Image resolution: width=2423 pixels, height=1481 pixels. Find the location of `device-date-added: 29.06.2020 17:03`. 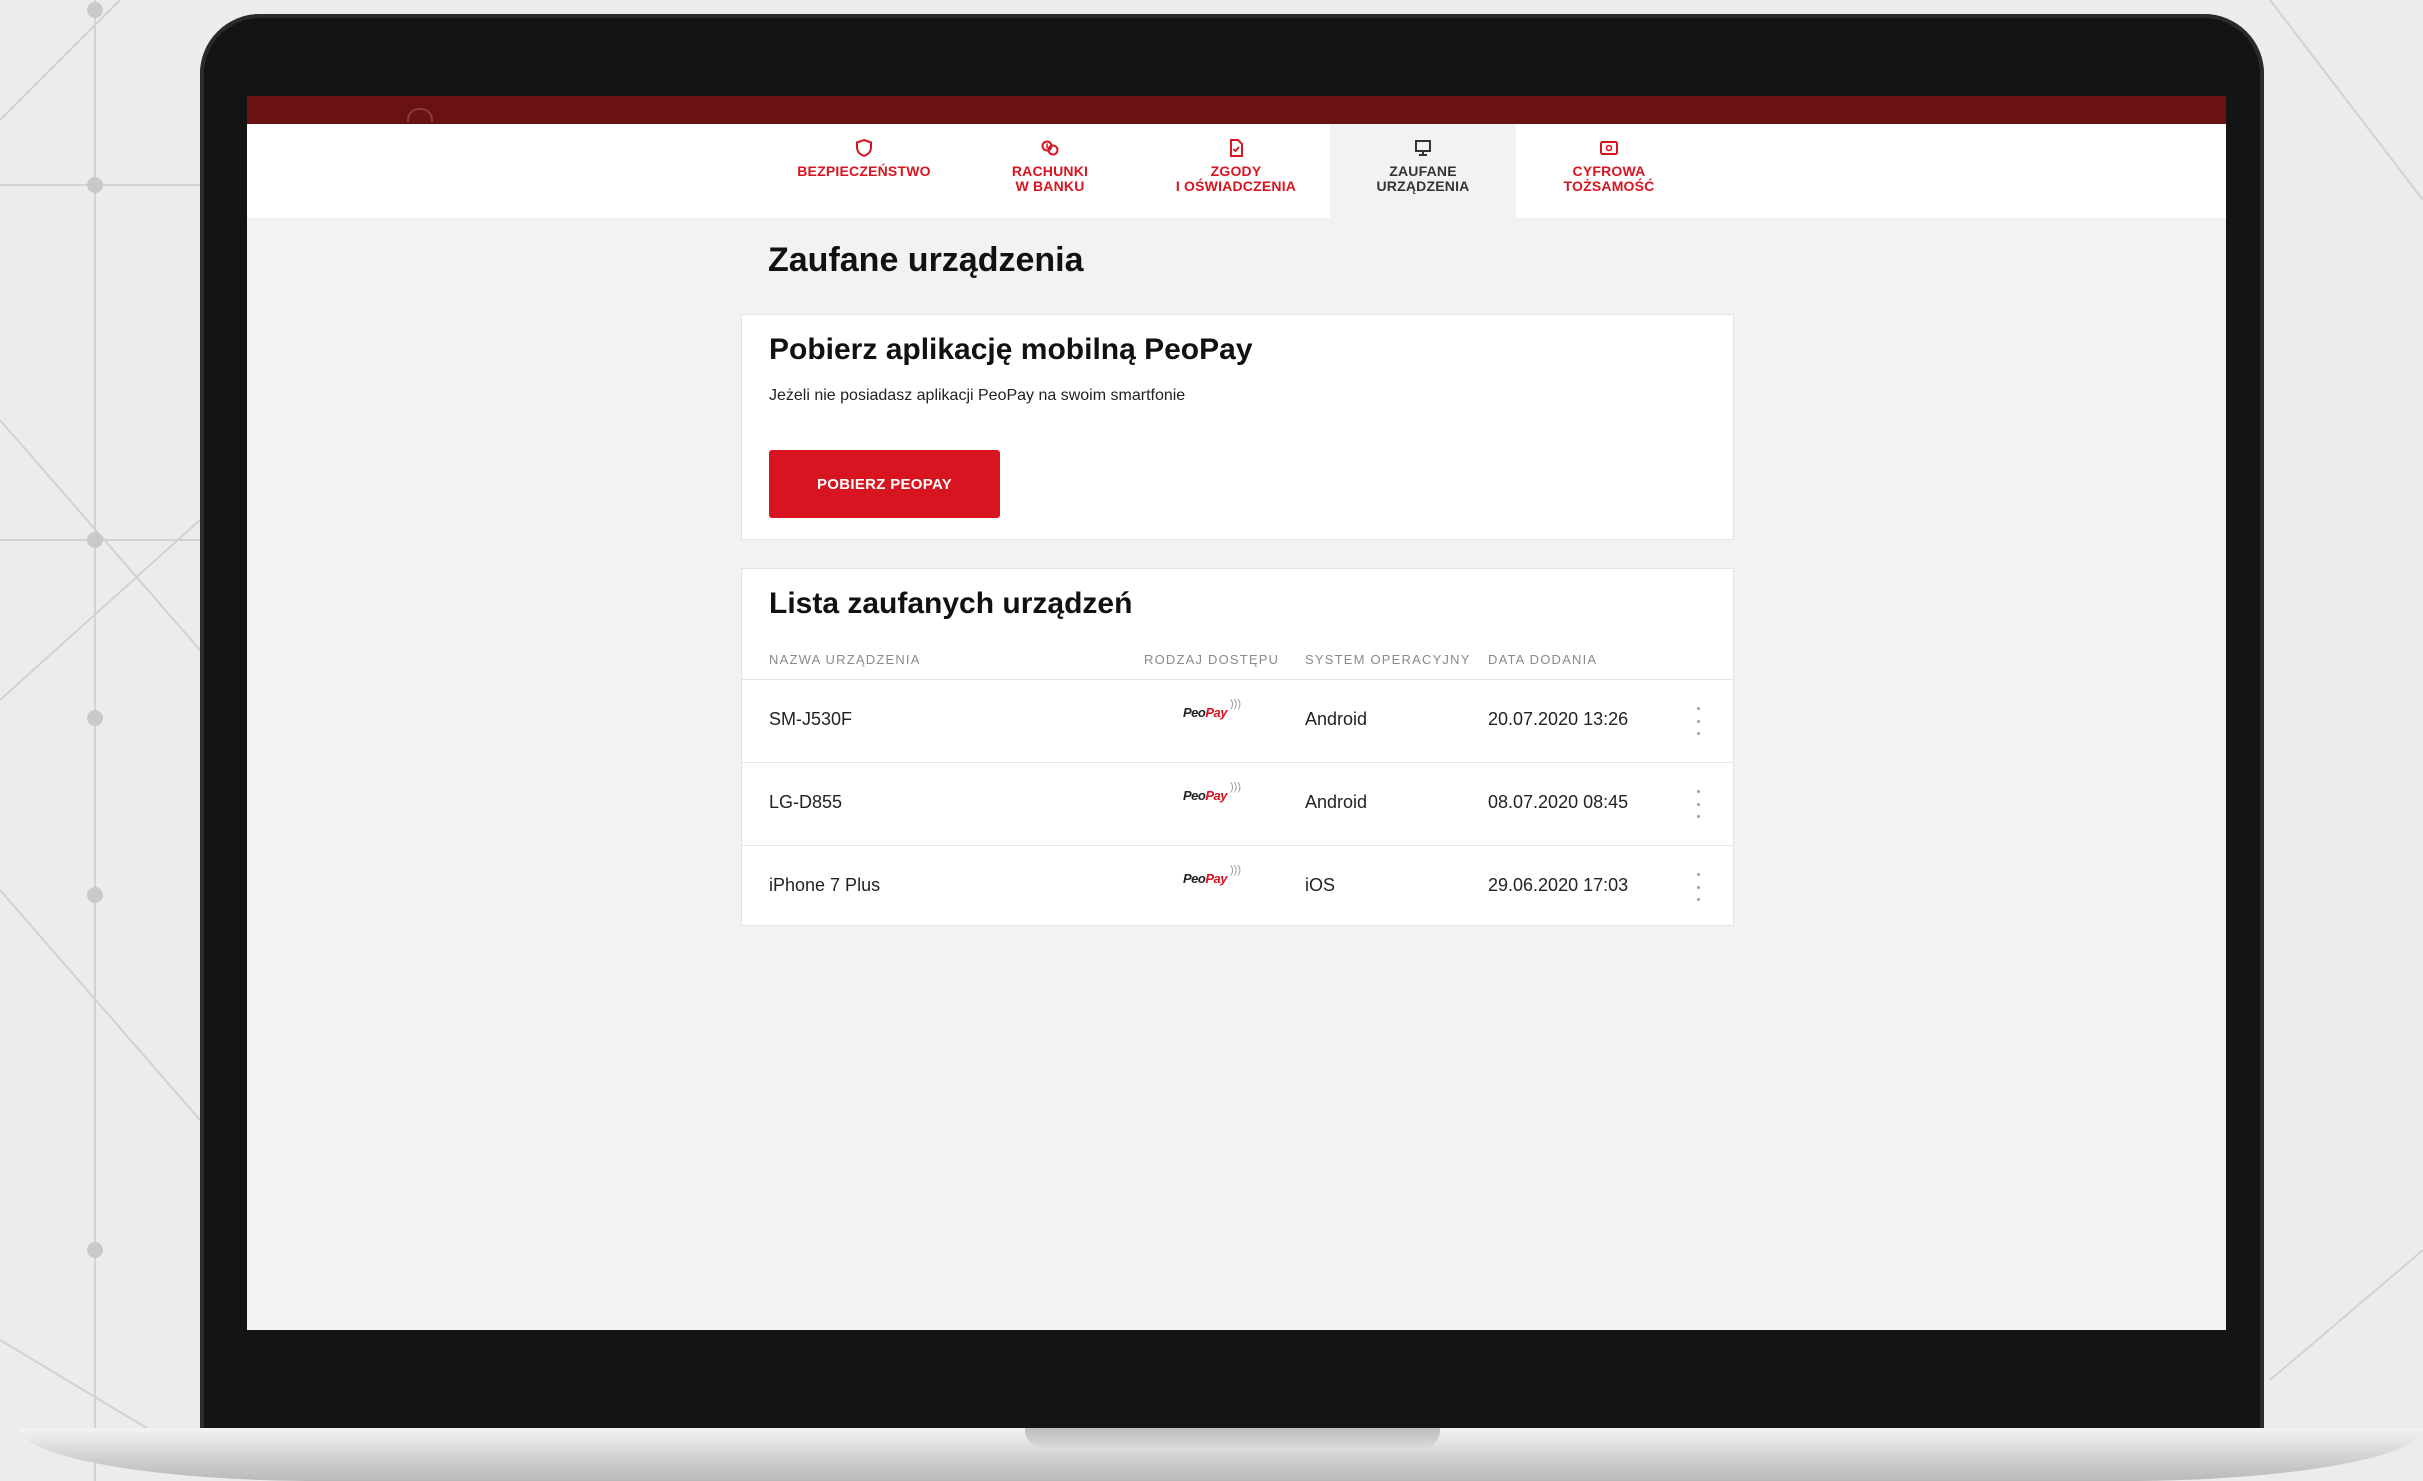

device-date-added: 29.06.2020 17:03 is located at coordinates (1558, 885).